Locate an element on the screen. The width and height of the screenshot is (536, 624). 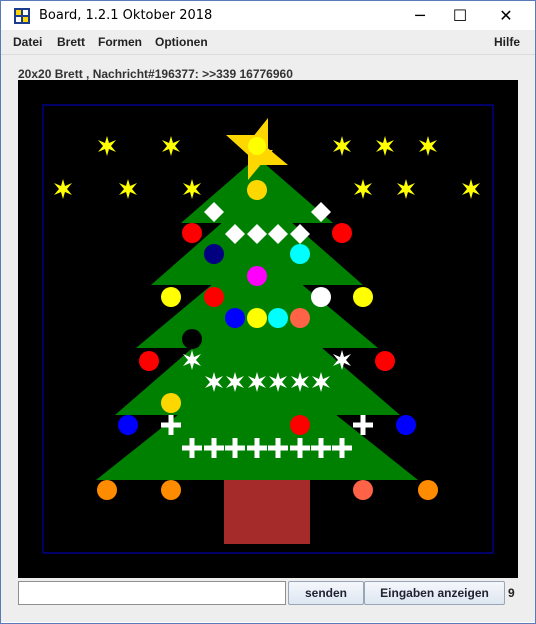
send-button: senden is located at coordinates (326, 593).